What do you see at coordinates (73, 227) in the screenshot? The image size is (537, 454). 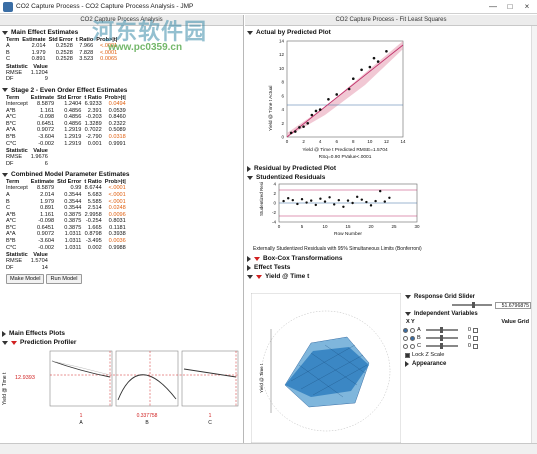 I see `table-cell: 0.3875` at bounding box center [73, 227].